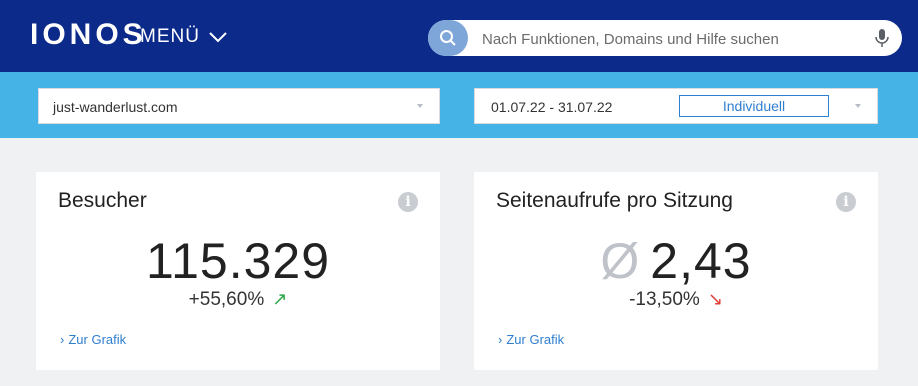 The height and width of the screenshot is (386, 918). I want to click on trend-up-icon: ↗, so click(280, 299).